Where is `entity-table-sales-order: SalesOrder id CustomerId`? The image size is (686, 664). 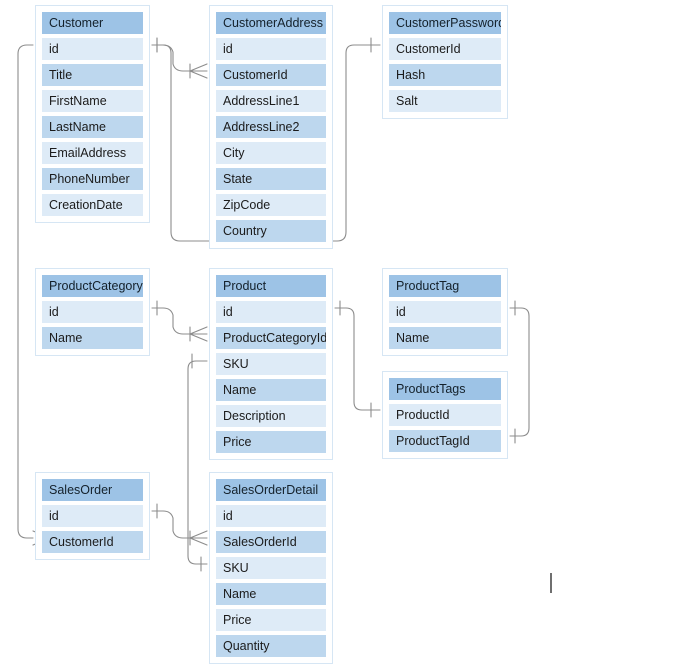
entity-table-sales-order: SalesOrder id CustomerId is located at coordinates (92, 516).